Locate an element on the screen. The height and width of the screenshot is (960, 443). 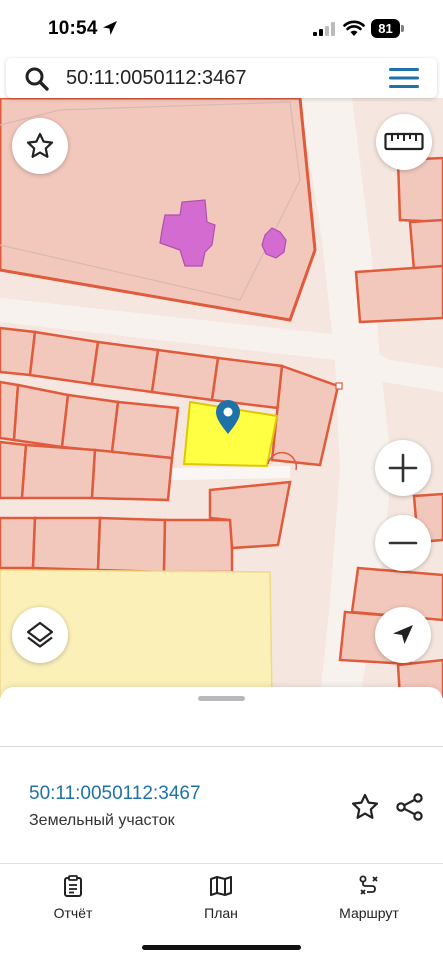
navigation-arrow-icon is located at coordinates (403, 634).